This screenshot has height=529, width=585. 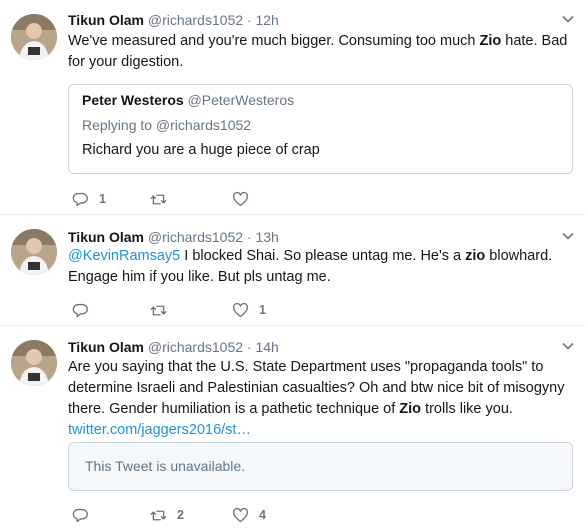 I want to click on like-button: 1, so click(x=249, y=310).